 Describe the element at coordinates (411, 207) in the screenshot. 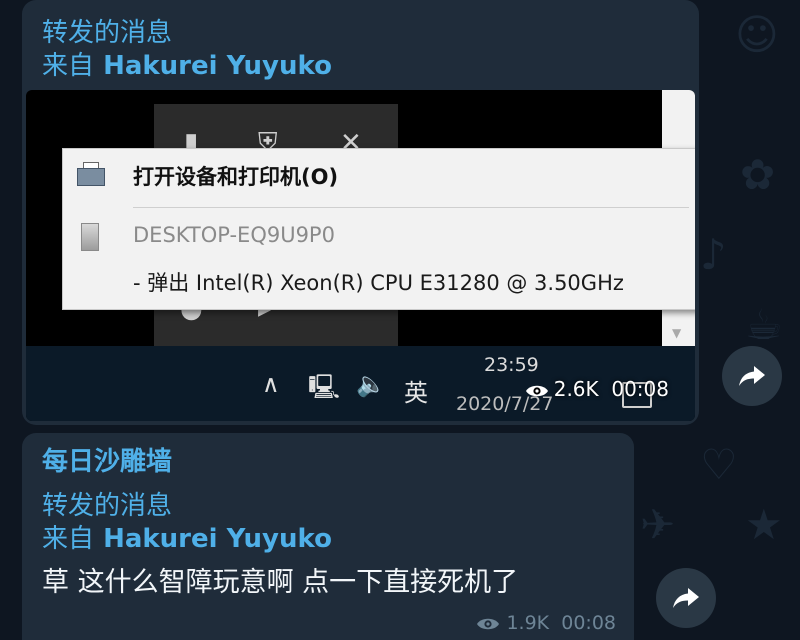

I see `menu-separator` at that location.